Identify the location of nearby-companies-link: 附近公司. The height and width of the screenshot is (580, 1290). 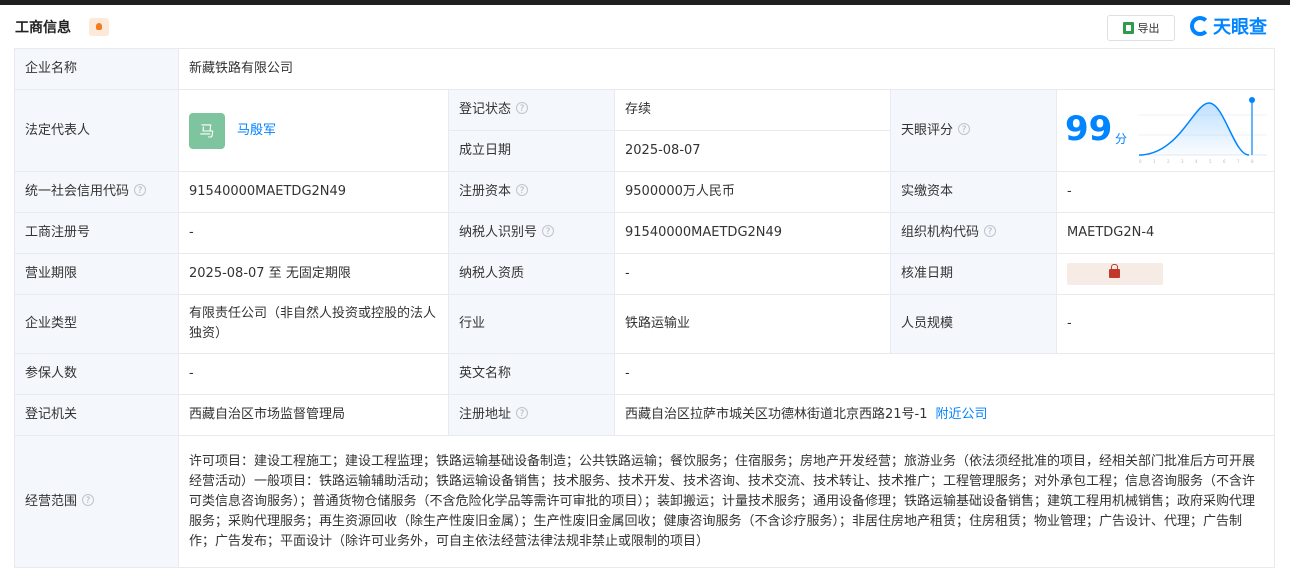
(962, 414).